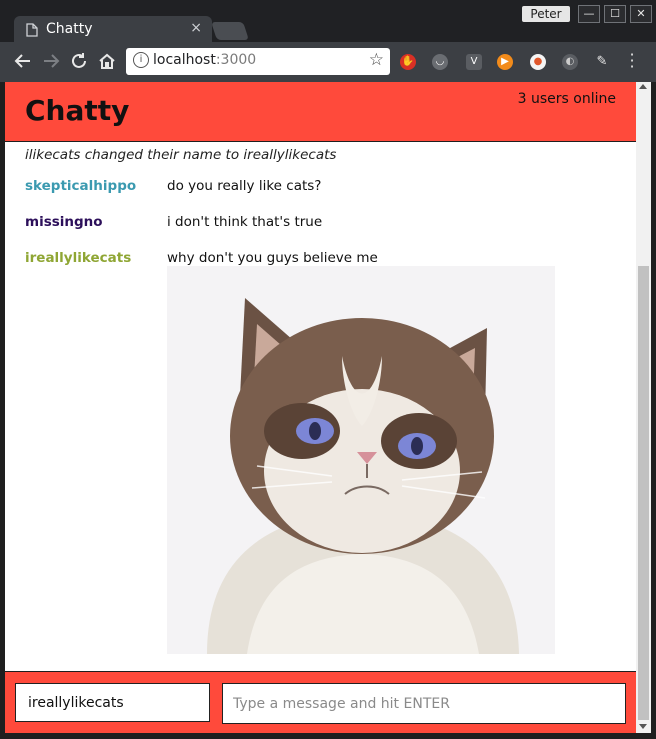 Image resolution: width=656 pixels, height=739 pixels. Describe the element at coordinates (78, 258) in the screenshot. I see `message-username: ireallylikecats` at that location.